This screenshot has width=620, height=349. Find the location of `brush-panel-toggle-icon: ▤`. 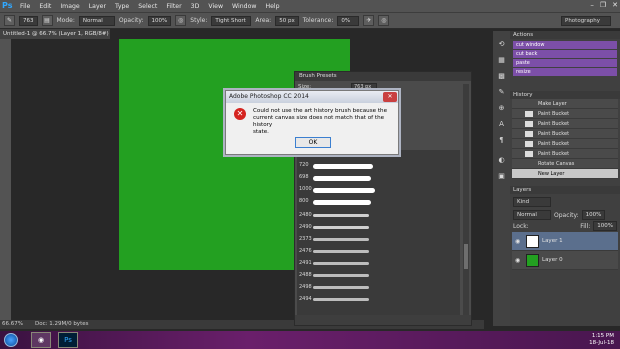

brush-panel-toggle-icon: ▤ is located at coordinates (47, 20).